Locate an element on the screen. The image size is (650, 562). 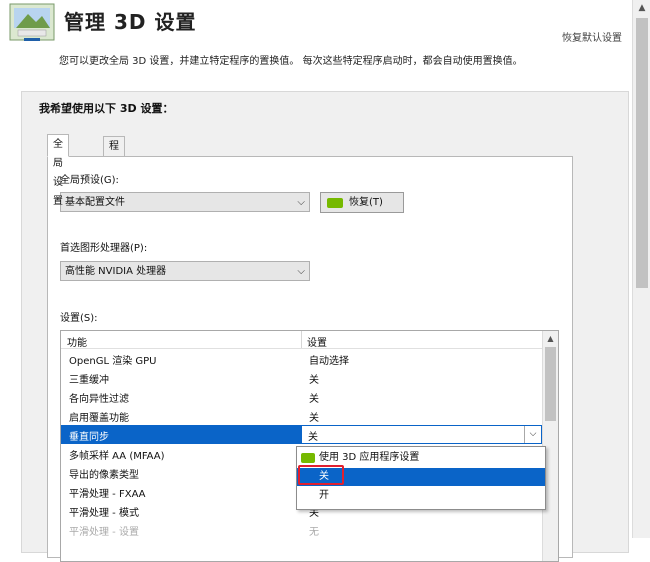
row-feature: 平滑处理 - FXAA is located at coordinates (107, 494).